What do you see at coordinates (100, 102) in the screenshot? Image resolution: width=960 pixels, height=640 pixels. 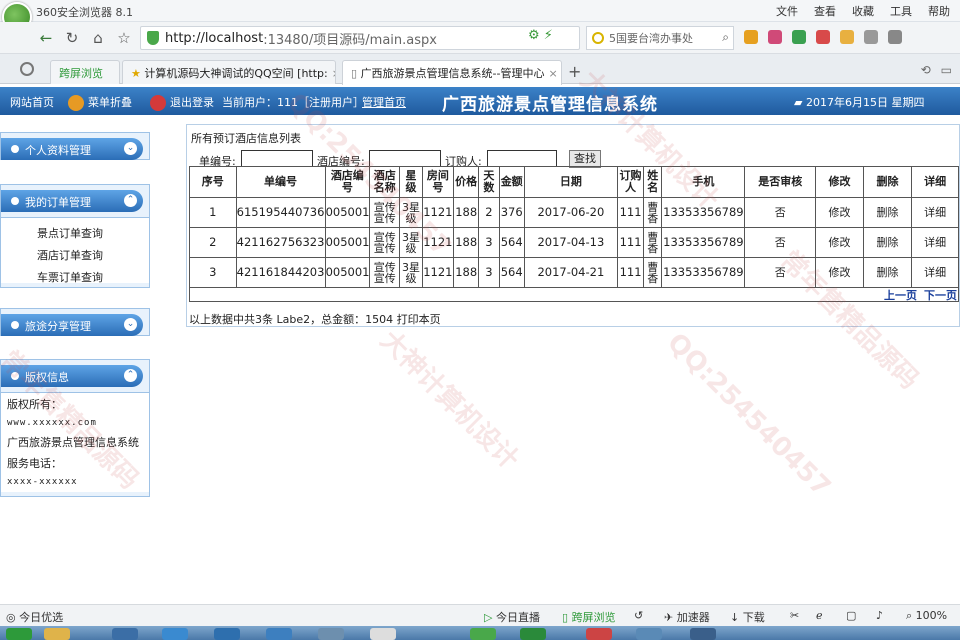 I see `menu-fold-link: 菜单折叠` at bounding box center [100, 102].